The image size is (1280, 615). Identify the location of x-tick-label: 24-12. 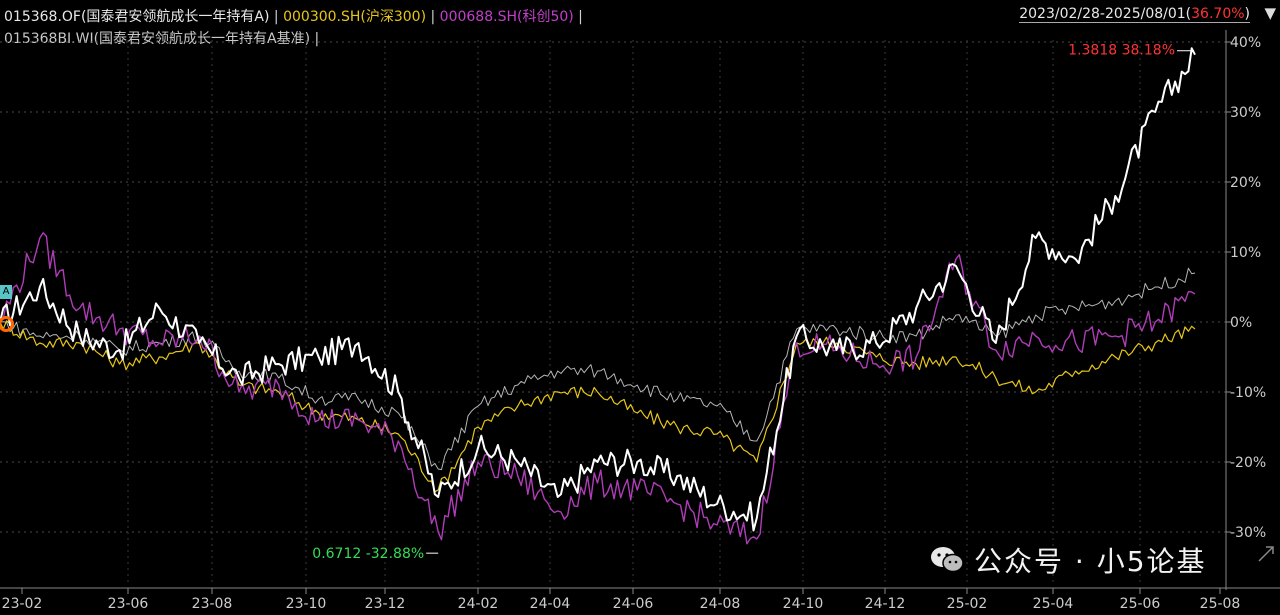
(885, 604).